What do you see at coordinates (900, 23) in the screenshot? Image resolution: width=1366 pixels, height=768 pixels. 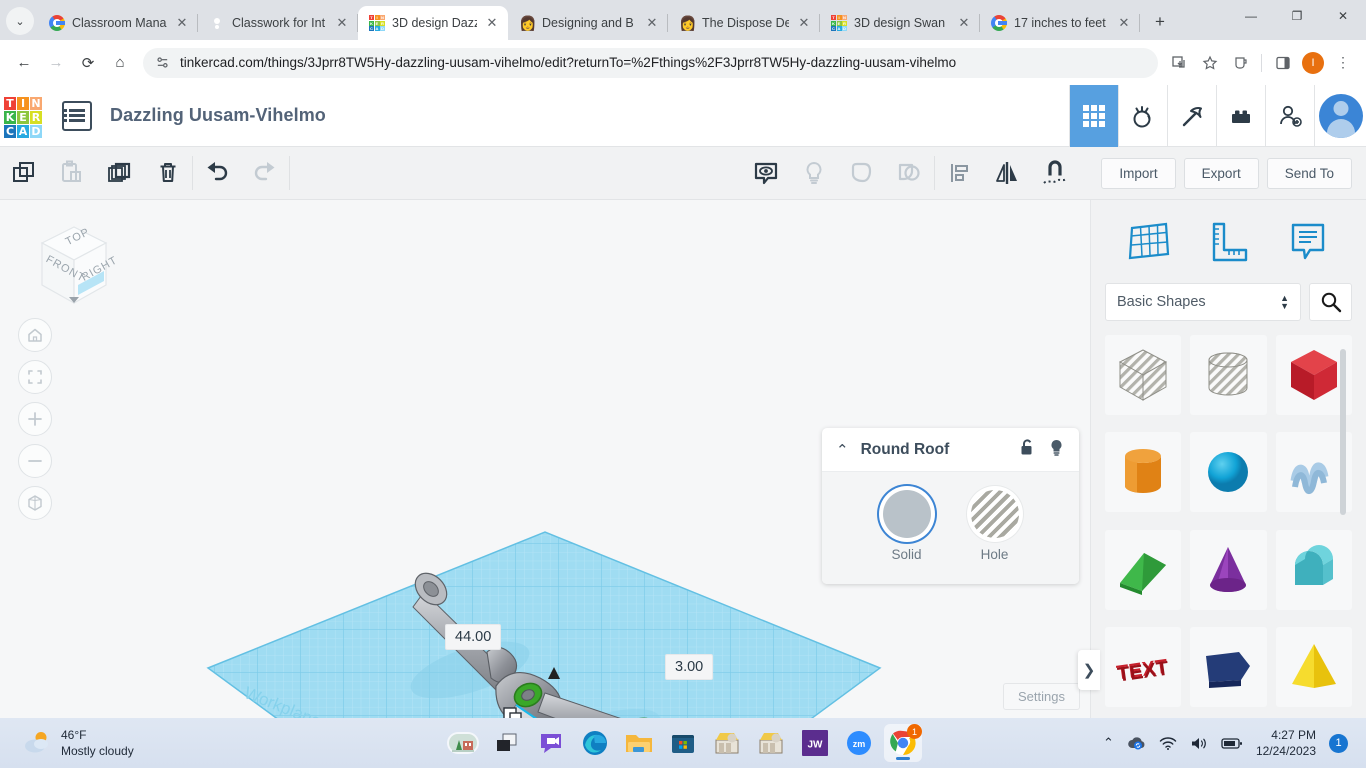 I see `browser-tab: T I N K E R C A D 3D design Swan ✕` at bounding box center [900, 23].